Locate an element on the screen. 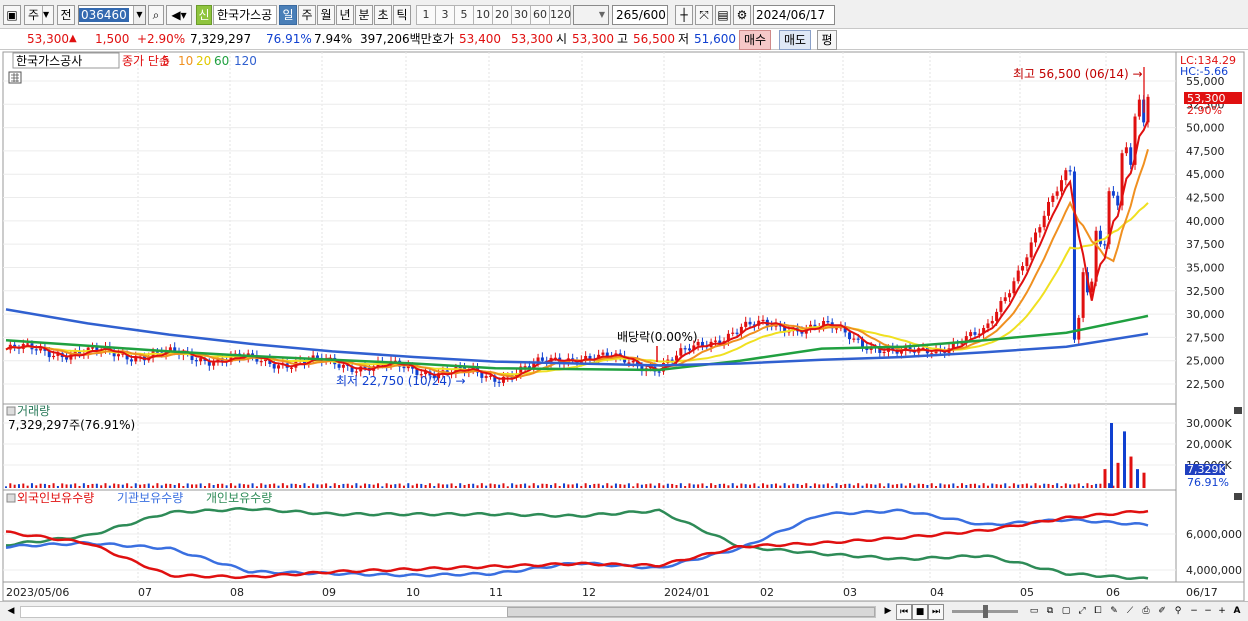  stock-code-field: 036460 ▼ is located at coordinates (112, 15).